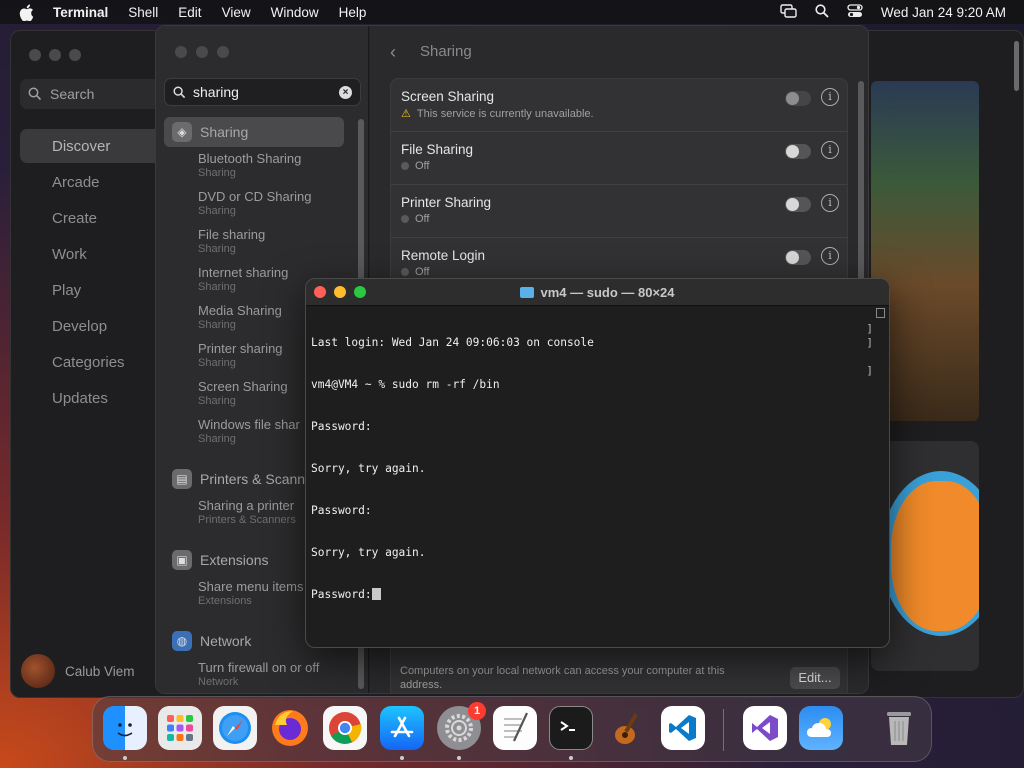 The image size is (1024, 768). Describe the element at coordinates (258, 674) in the screenshot. I see `search-result-firewall: Turn firewall on or off Network` at that location.